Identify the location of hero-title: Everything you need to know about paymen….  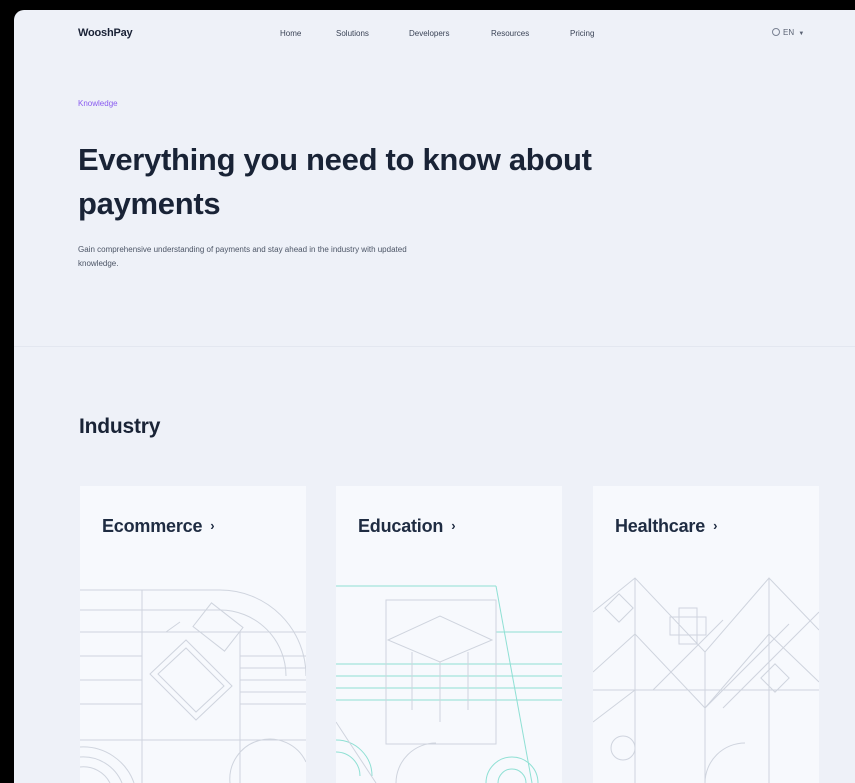
(335, 181).